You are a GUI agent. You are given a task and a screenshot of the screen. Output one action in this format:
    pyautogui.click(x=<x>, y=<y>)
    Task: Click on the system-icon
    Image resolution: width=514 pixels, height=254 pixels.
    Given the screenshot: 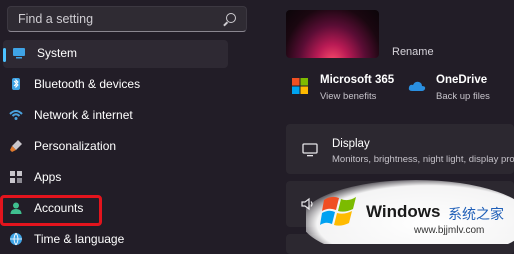 What is the action you would take?
    pyautogui.click(x=19, y=53)
    